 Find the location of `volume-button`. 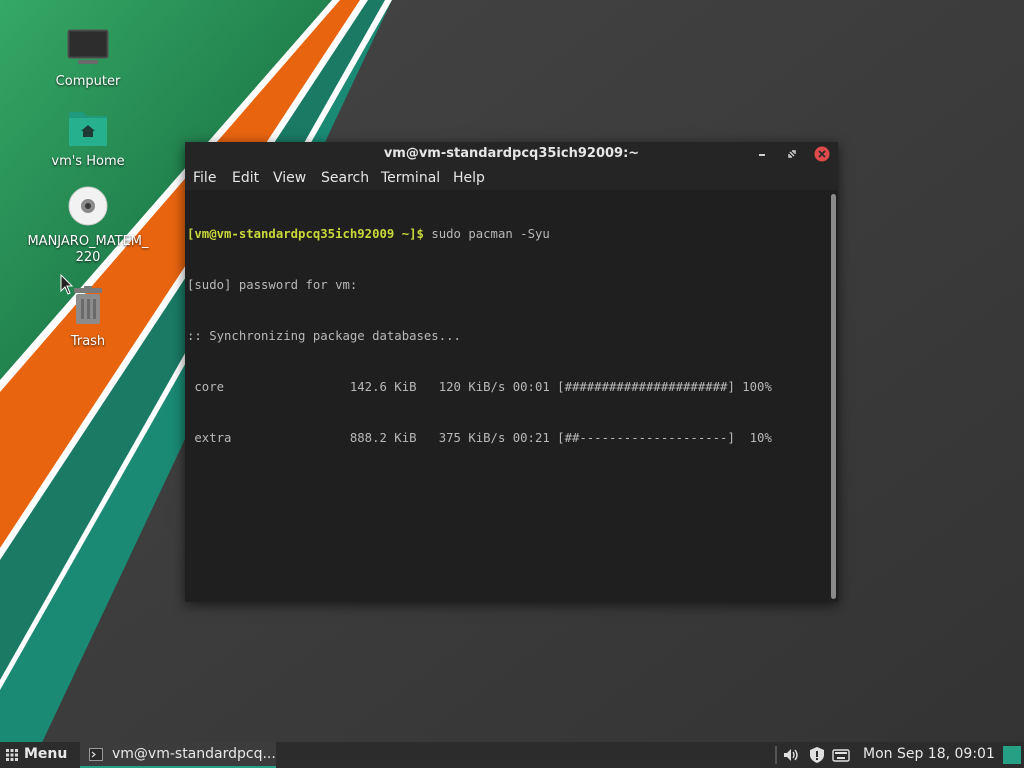

volume-button is located at coordinates (791, 755).